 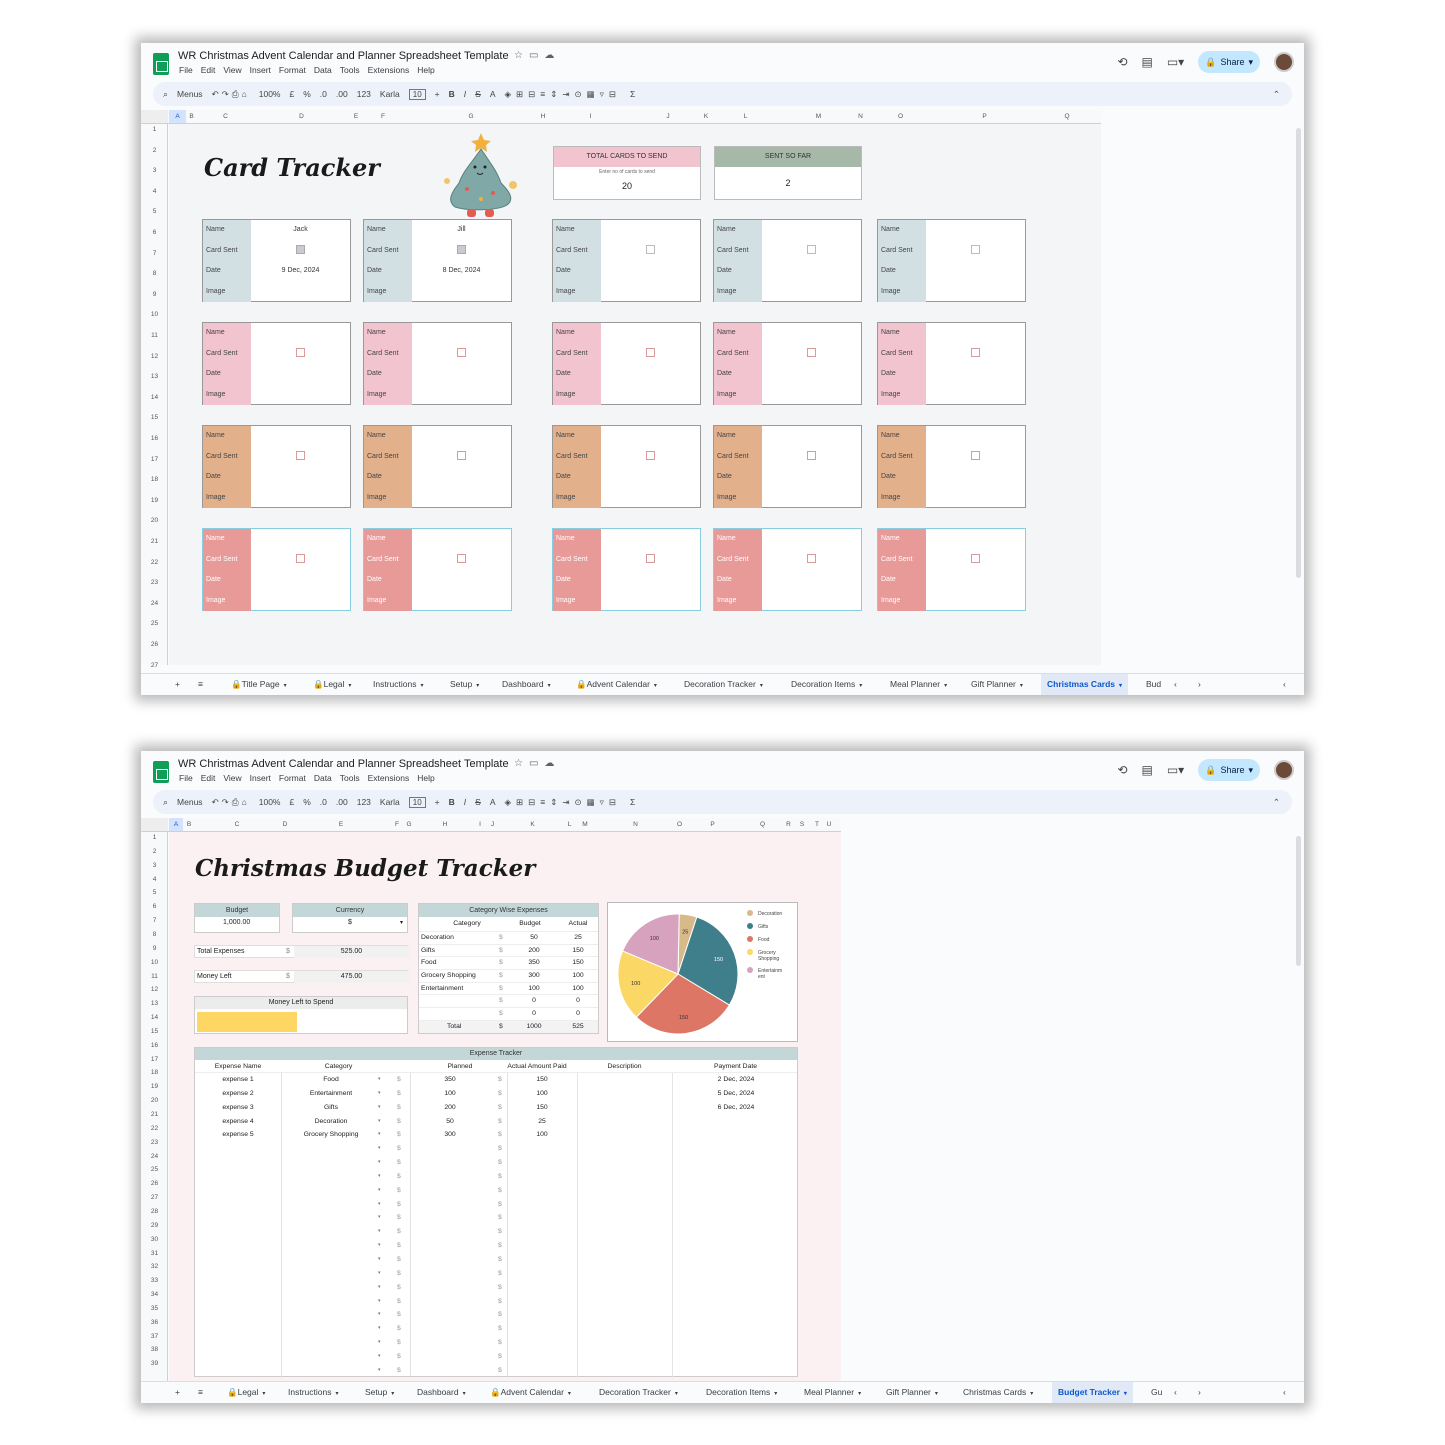 I want to click on scroll-tabs-left-icon: ‹, so click(x=1175, y=1392).